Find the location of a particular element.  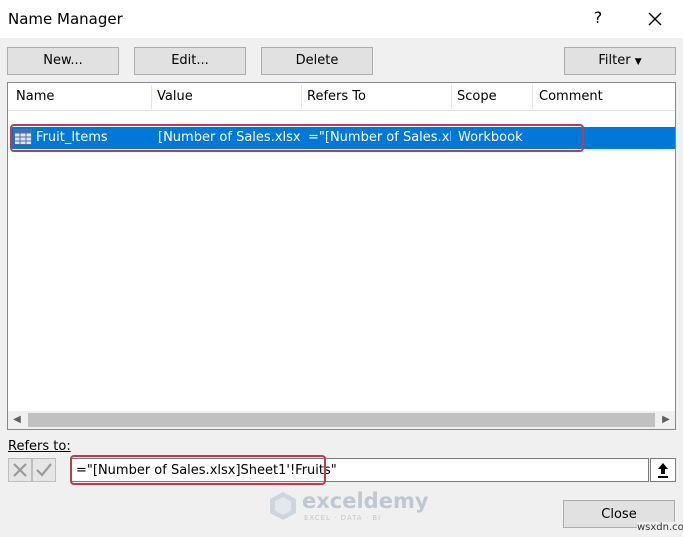

collapse-dialog-icon is located at coordinates (663, 470).